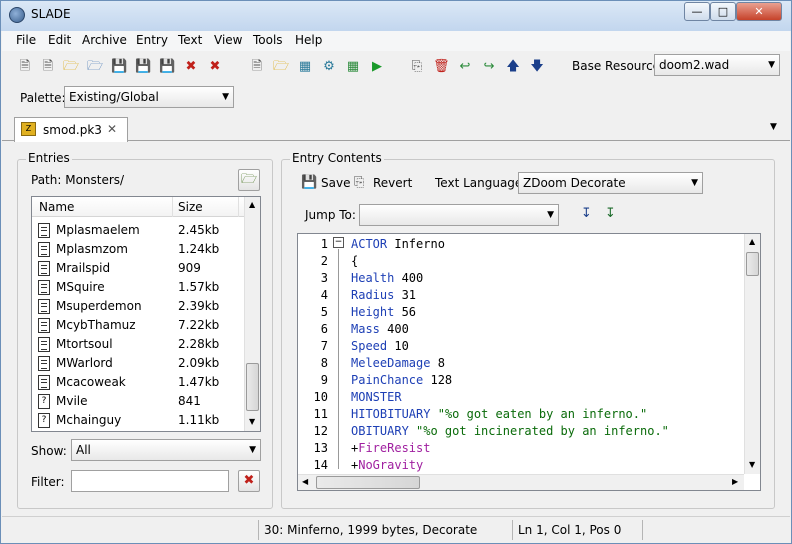  Describe the element at coordinates (305, 67) in the screenshot. I see `import-icon: ▦` at that location.